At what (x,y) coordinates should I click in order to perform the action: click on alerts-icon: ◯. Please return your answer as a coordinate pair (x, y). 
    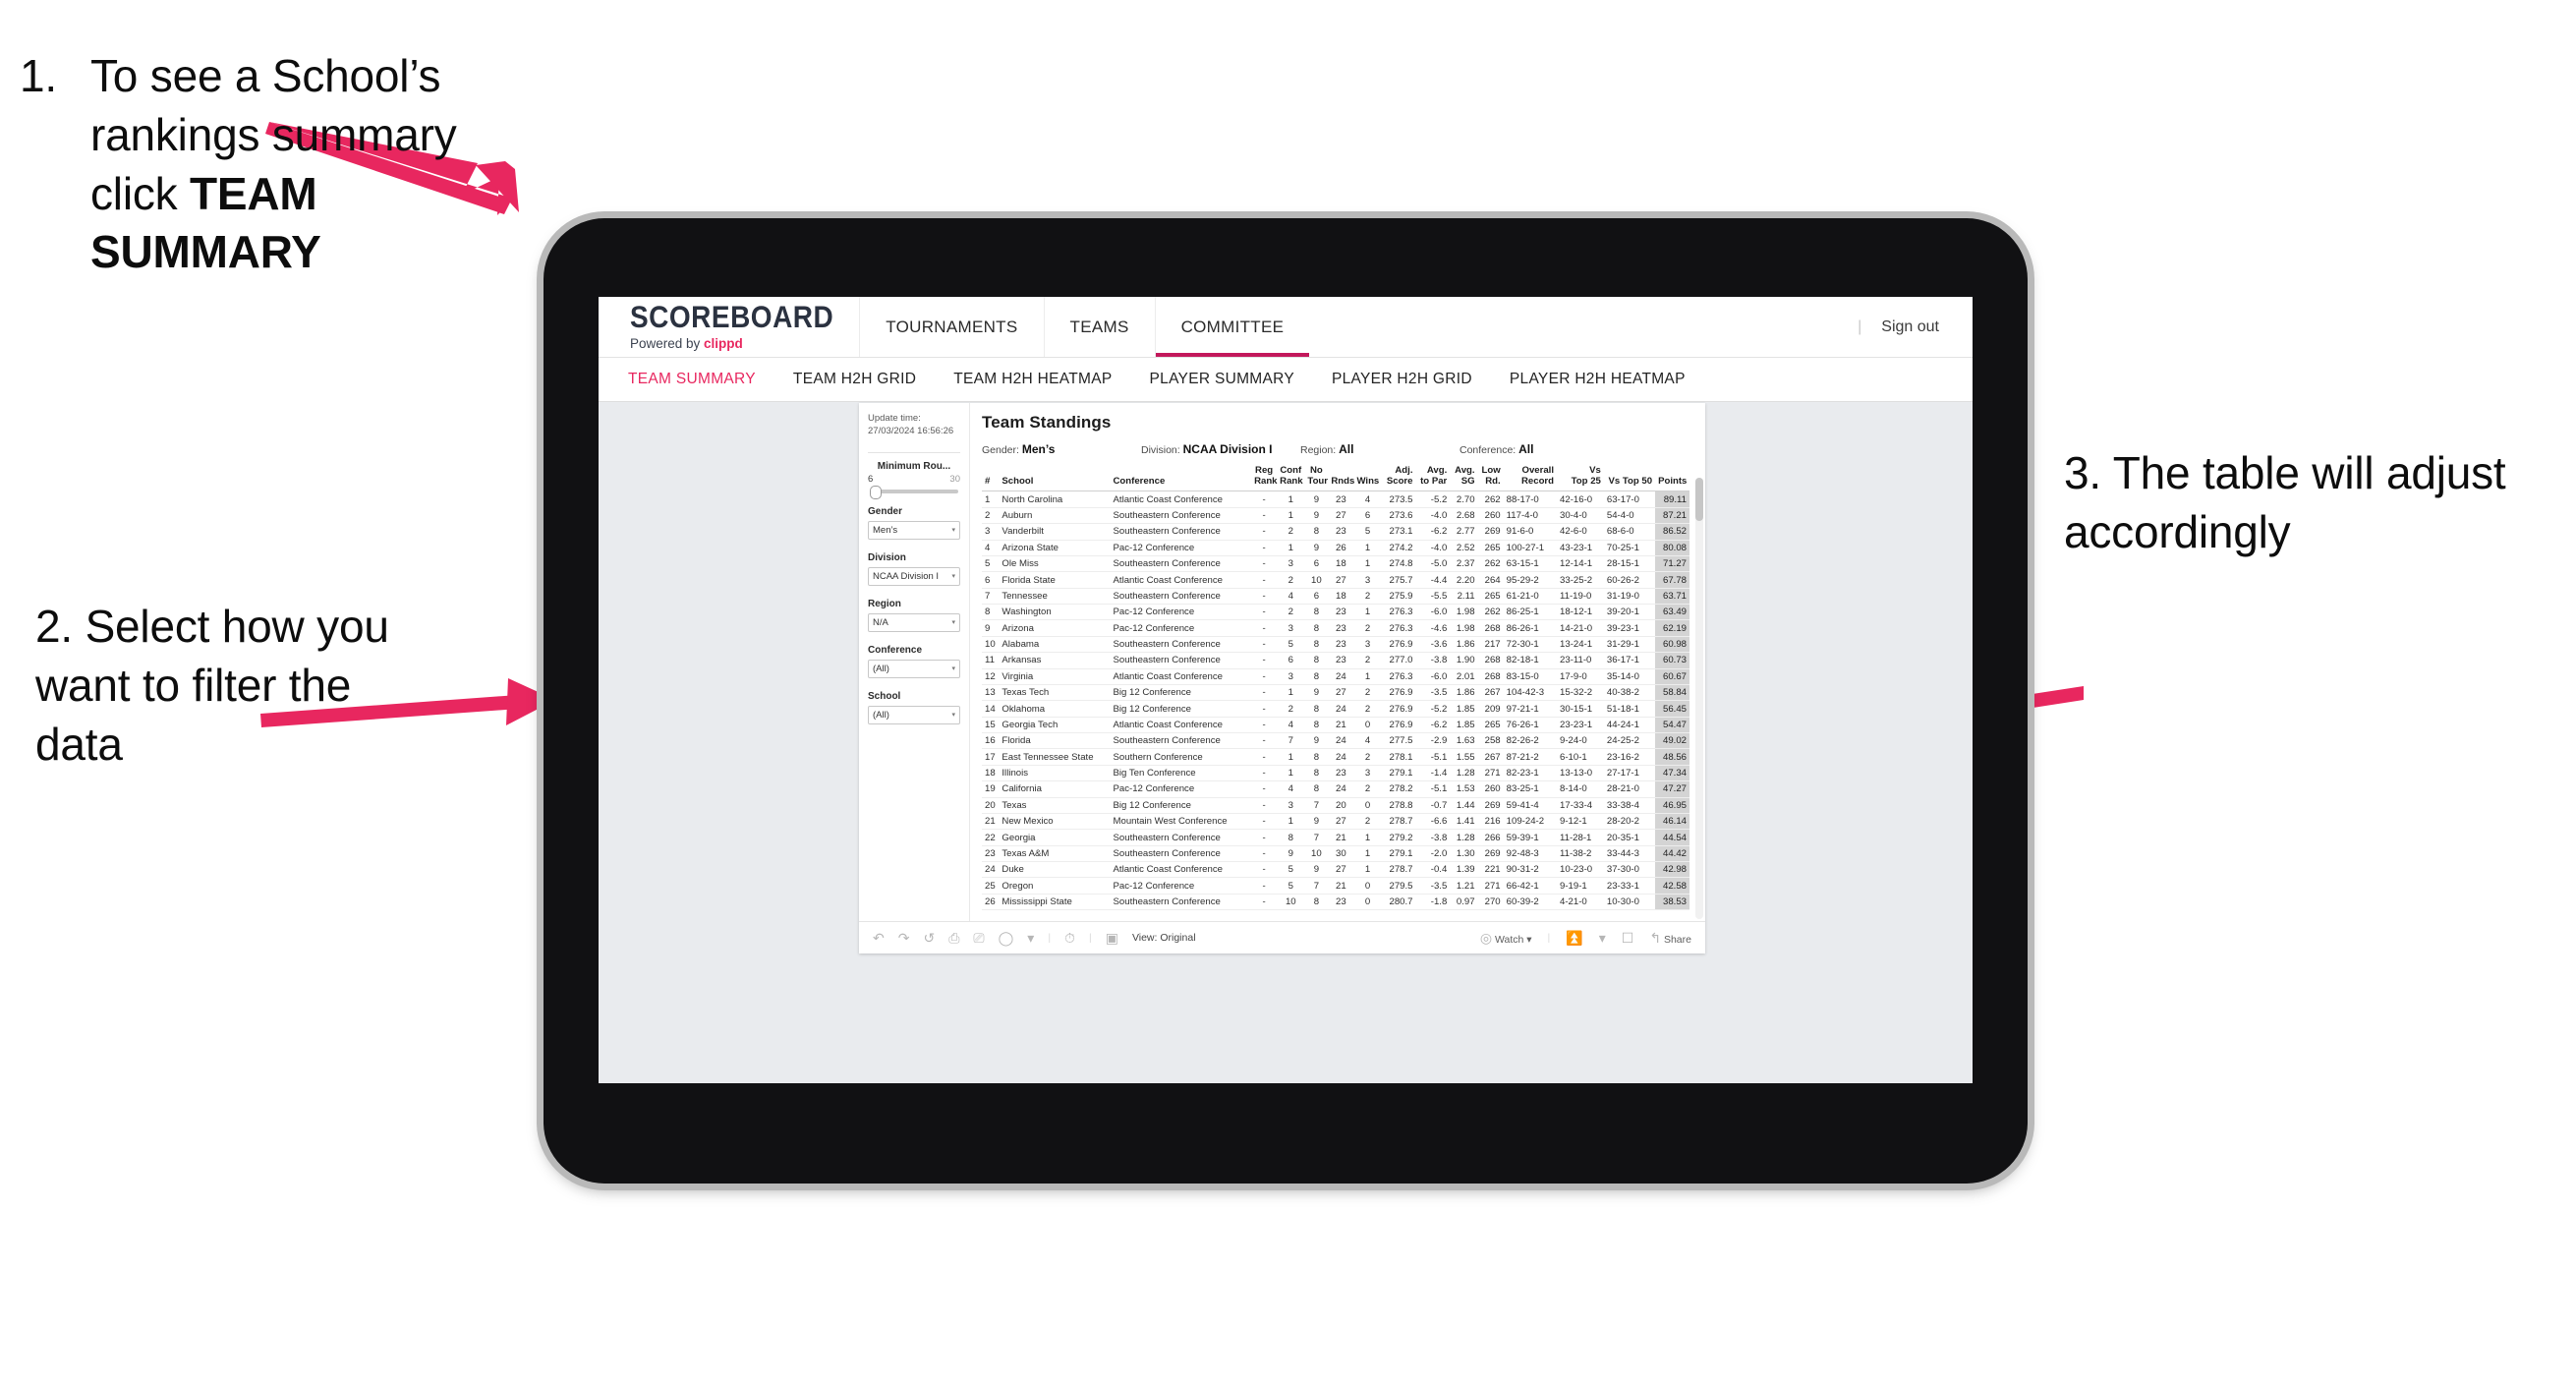
    Looking at the image, I should click on (1006, 938).